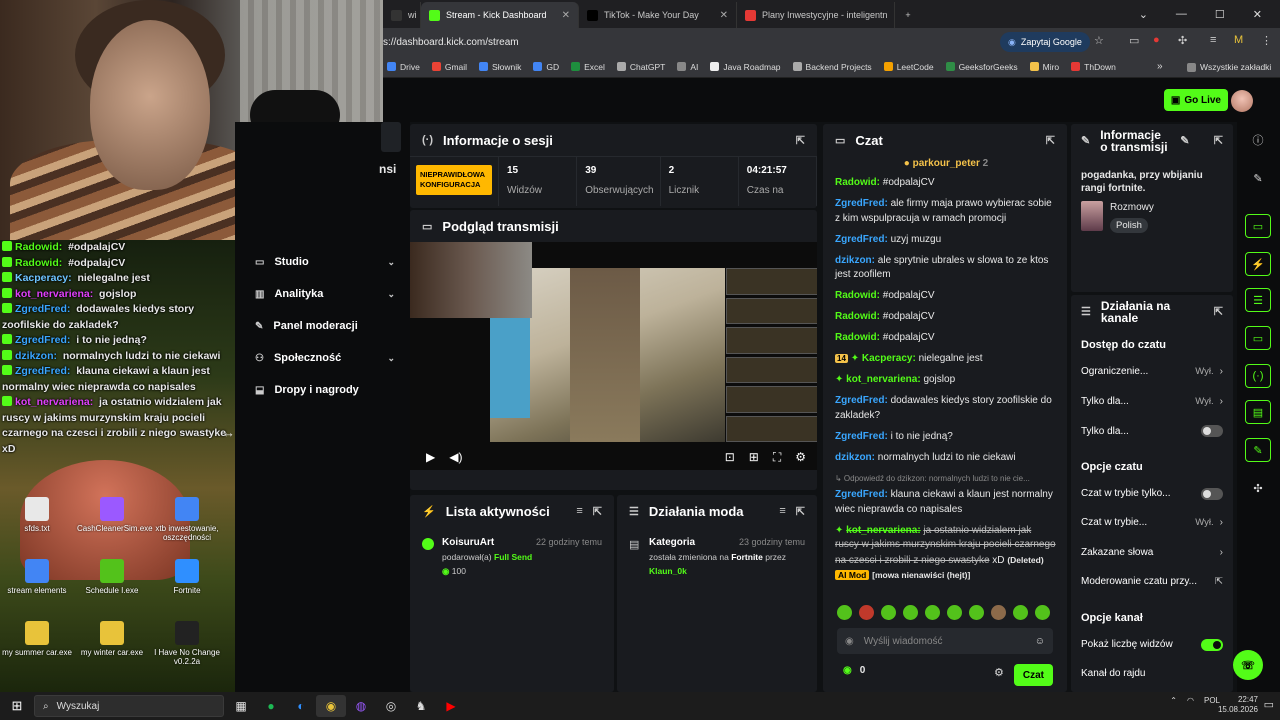 The image size is (1280, 720). I want to click on bookmark-item: LeetCode, so click(908, 67).